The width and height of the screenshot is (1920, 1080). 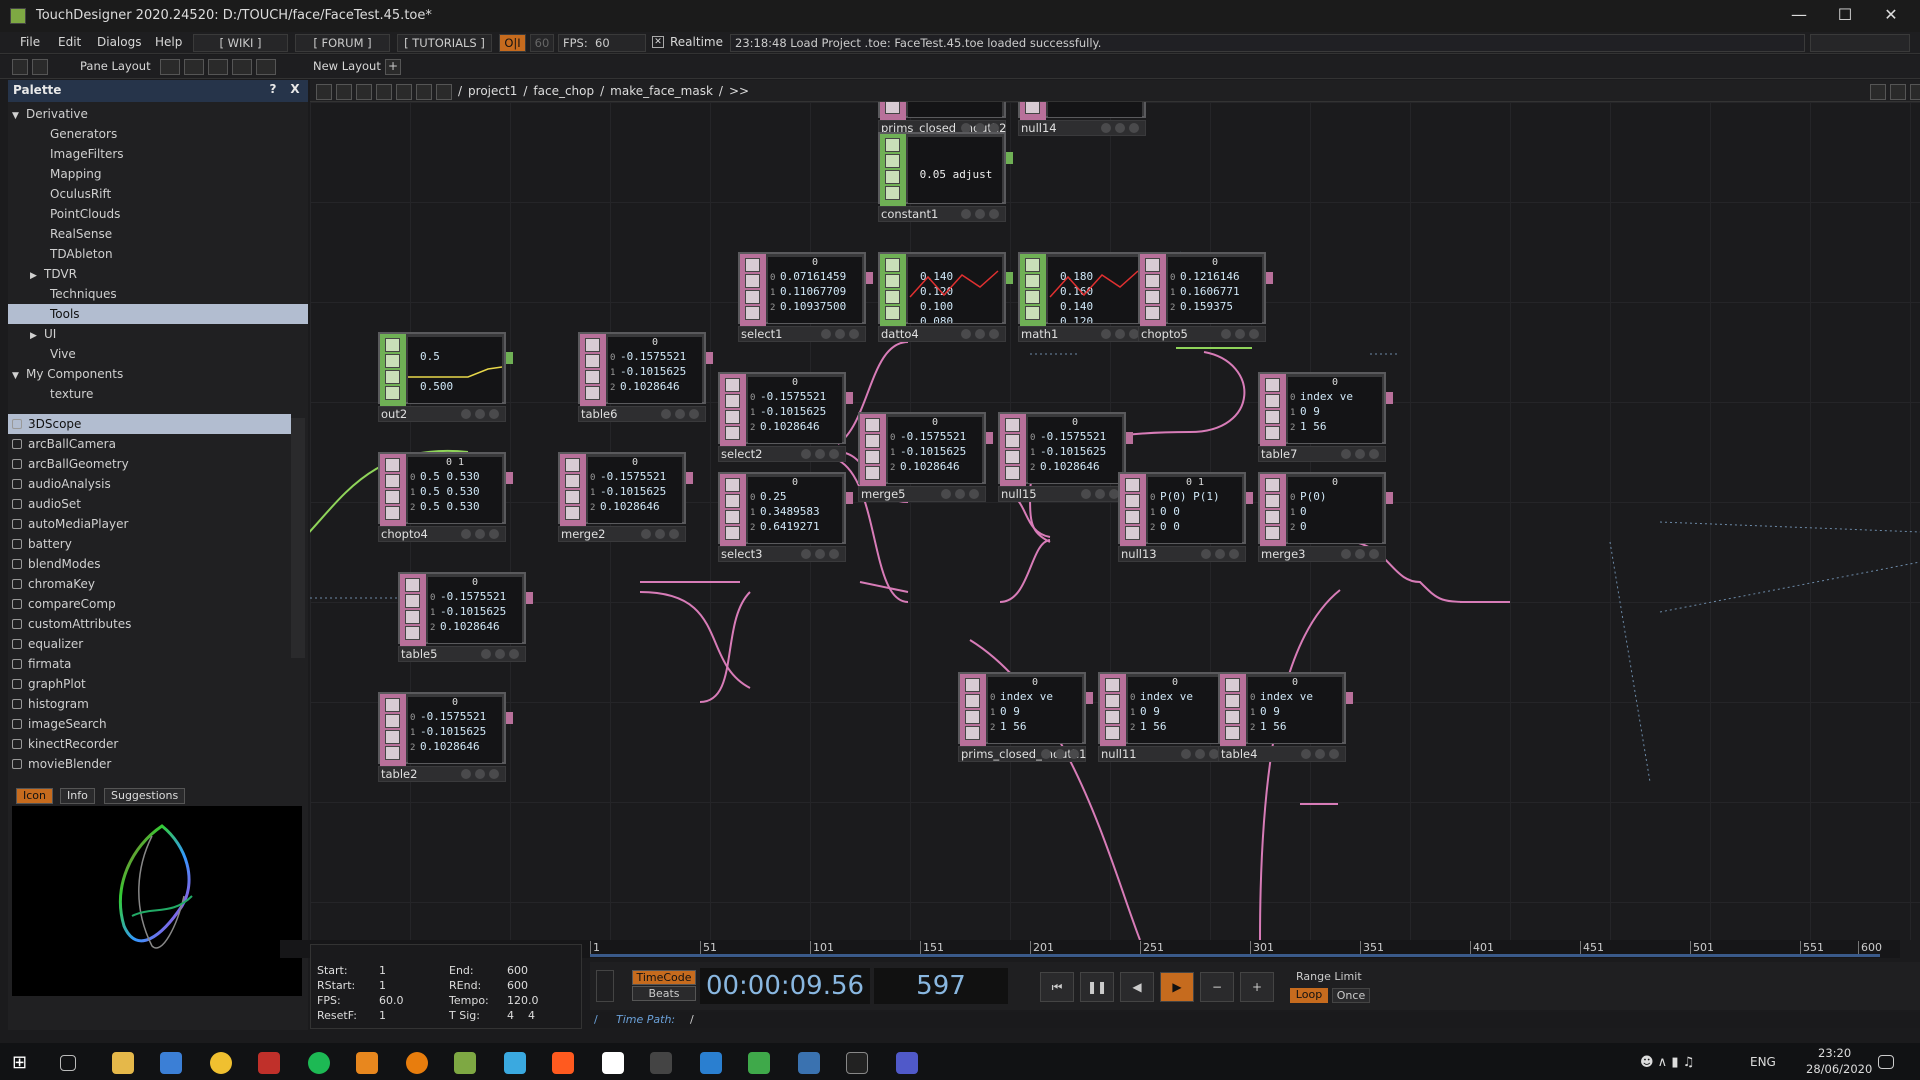 I want to click on play-forward-button: ▶, so click(x=1177, y=987).